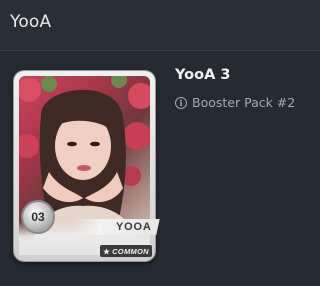 This screenshot has height=286, width=320. Describe the element at coordinates (134, 227) in the screenshot. I see `card-name-label: YOOA` at that location.